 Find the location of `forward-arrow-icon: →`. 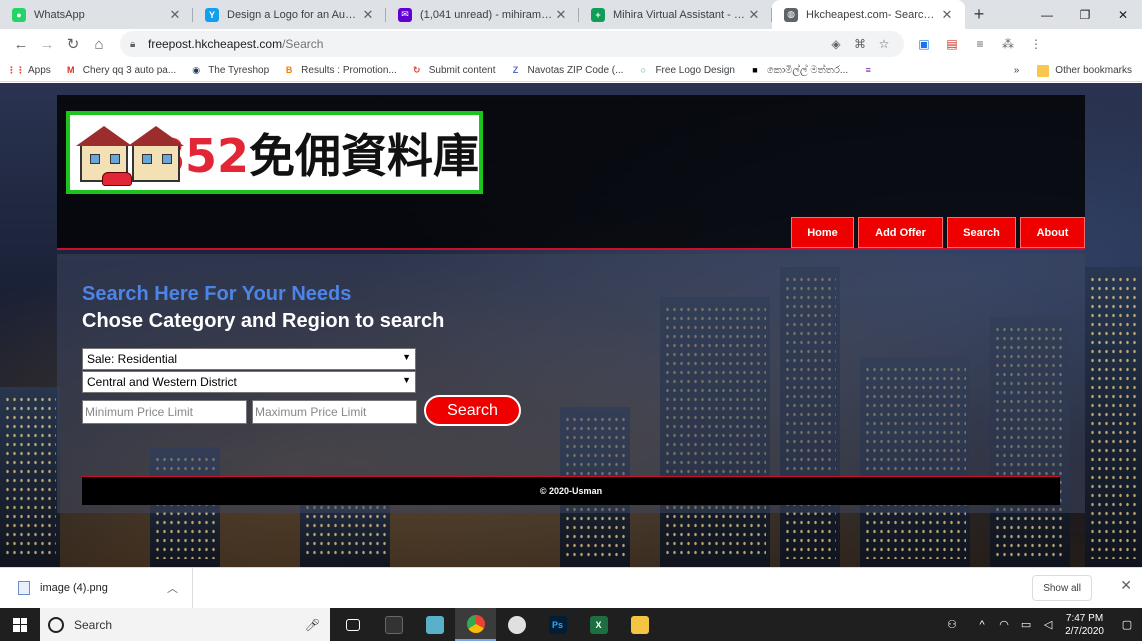

forward-arrow-icon: → is located at coordinates (47, 44).